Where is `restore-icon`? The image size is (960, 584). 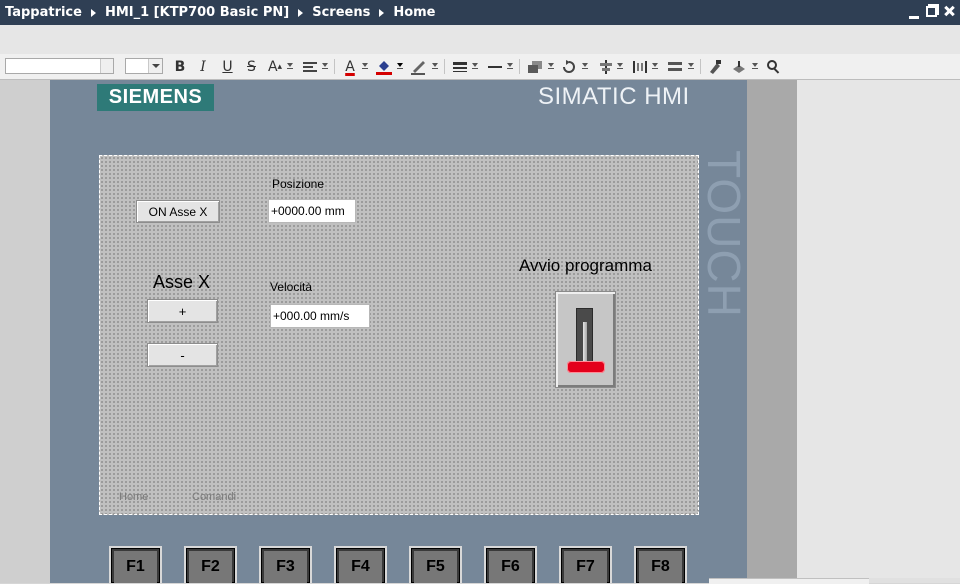 restore-icon is located at coordinates (931, 11).